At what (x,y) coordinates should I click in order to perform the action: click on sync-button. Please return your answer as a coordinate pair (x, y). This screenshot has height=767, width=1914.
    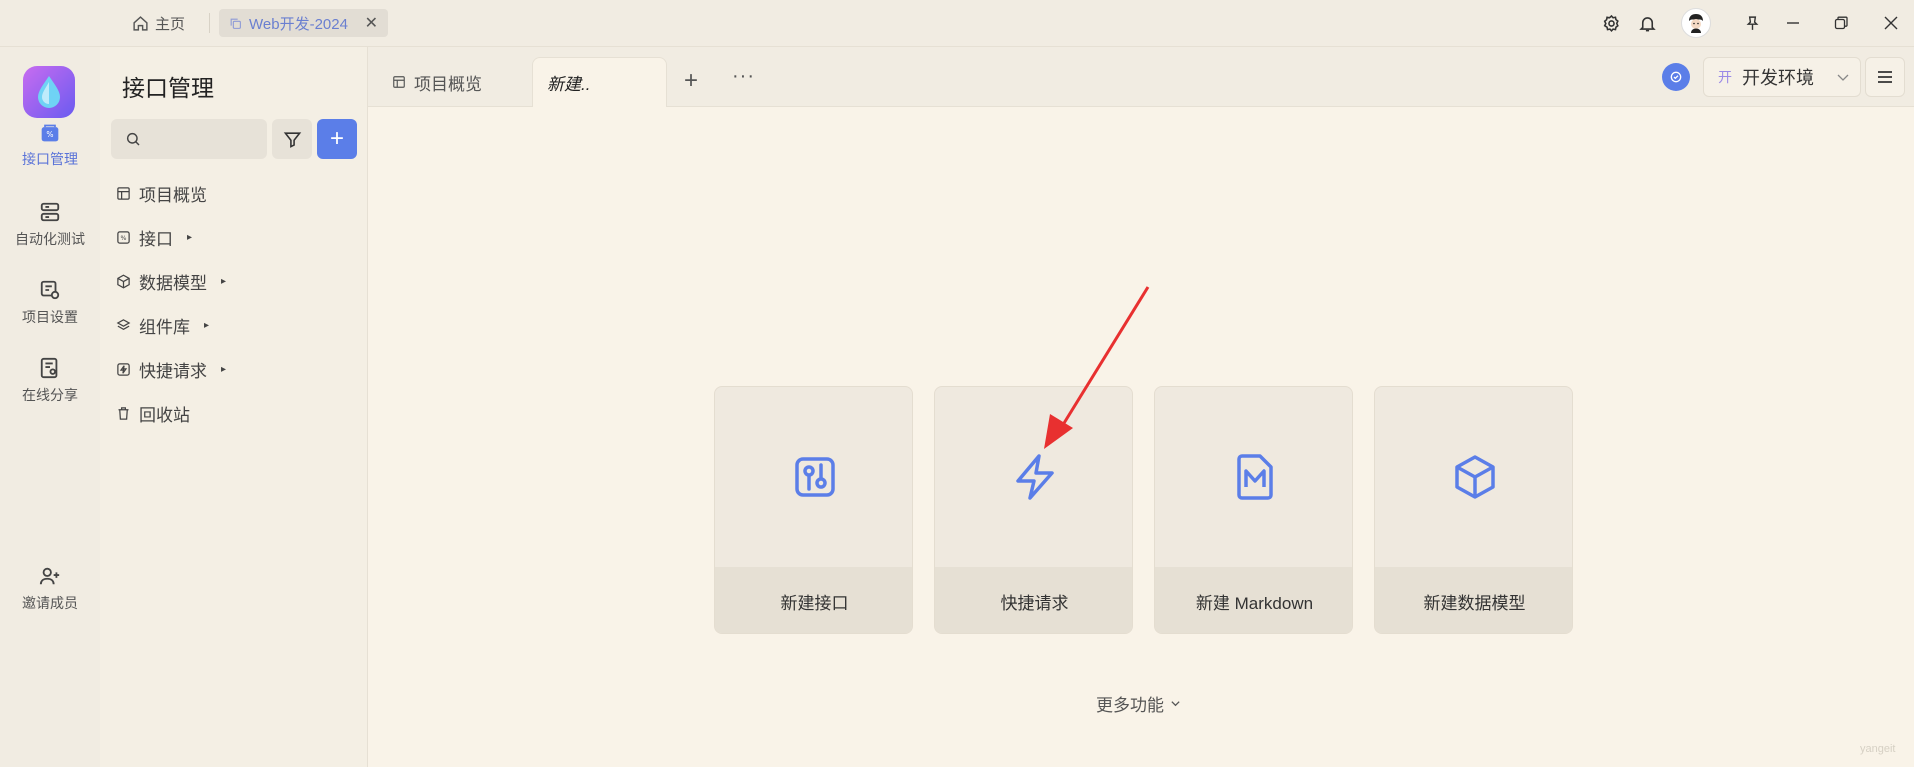
    Looking at the image, I should click on (1676, 77).